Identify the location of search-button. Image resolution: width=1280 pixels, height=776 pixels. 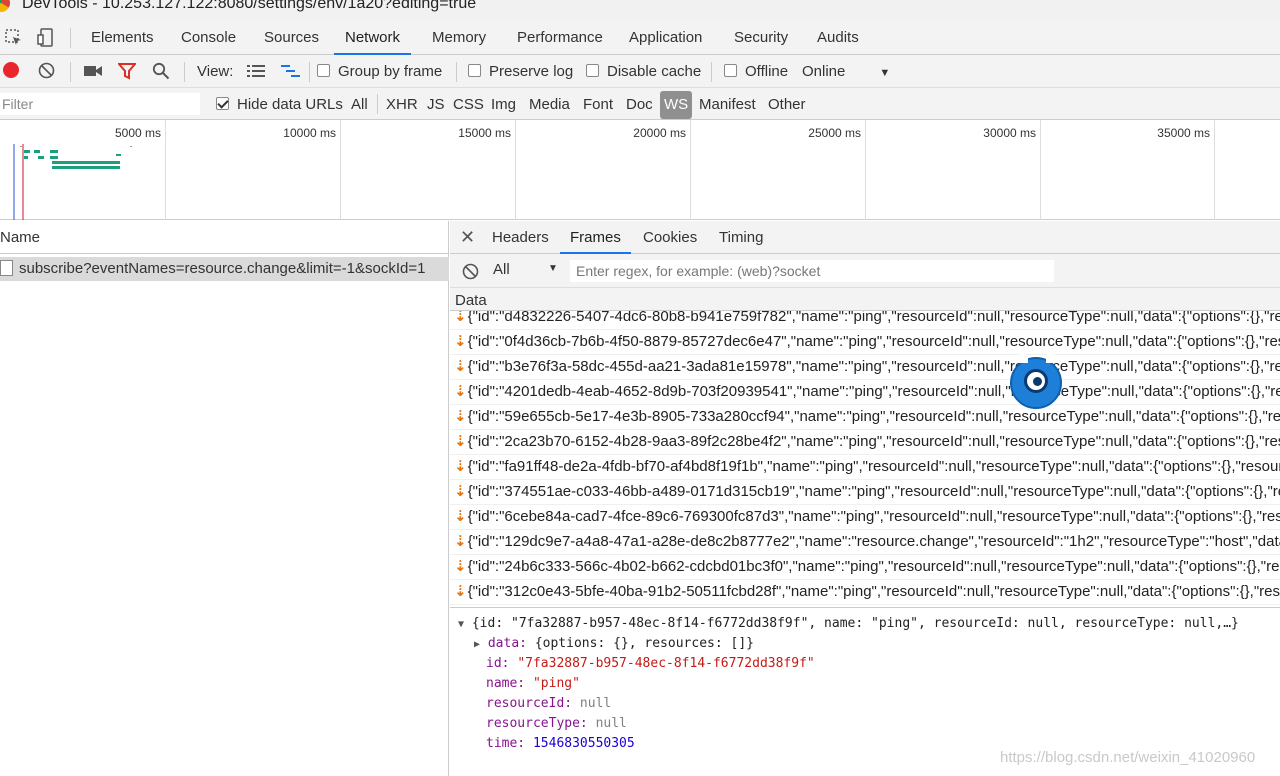
(161, 73).